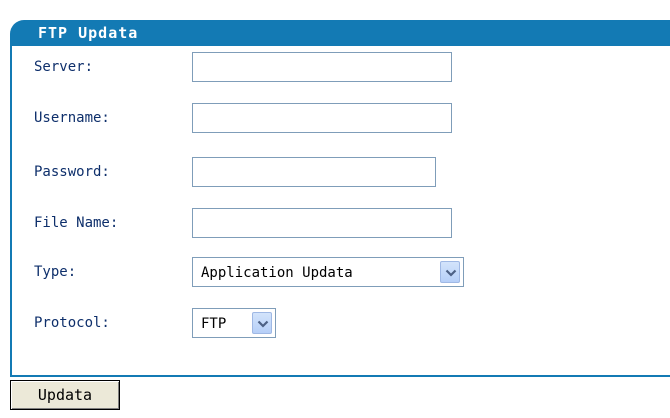  Describe the element at coordinates (76, 223) in the screenshot. I see `file-name-label: File Name:` at that location.